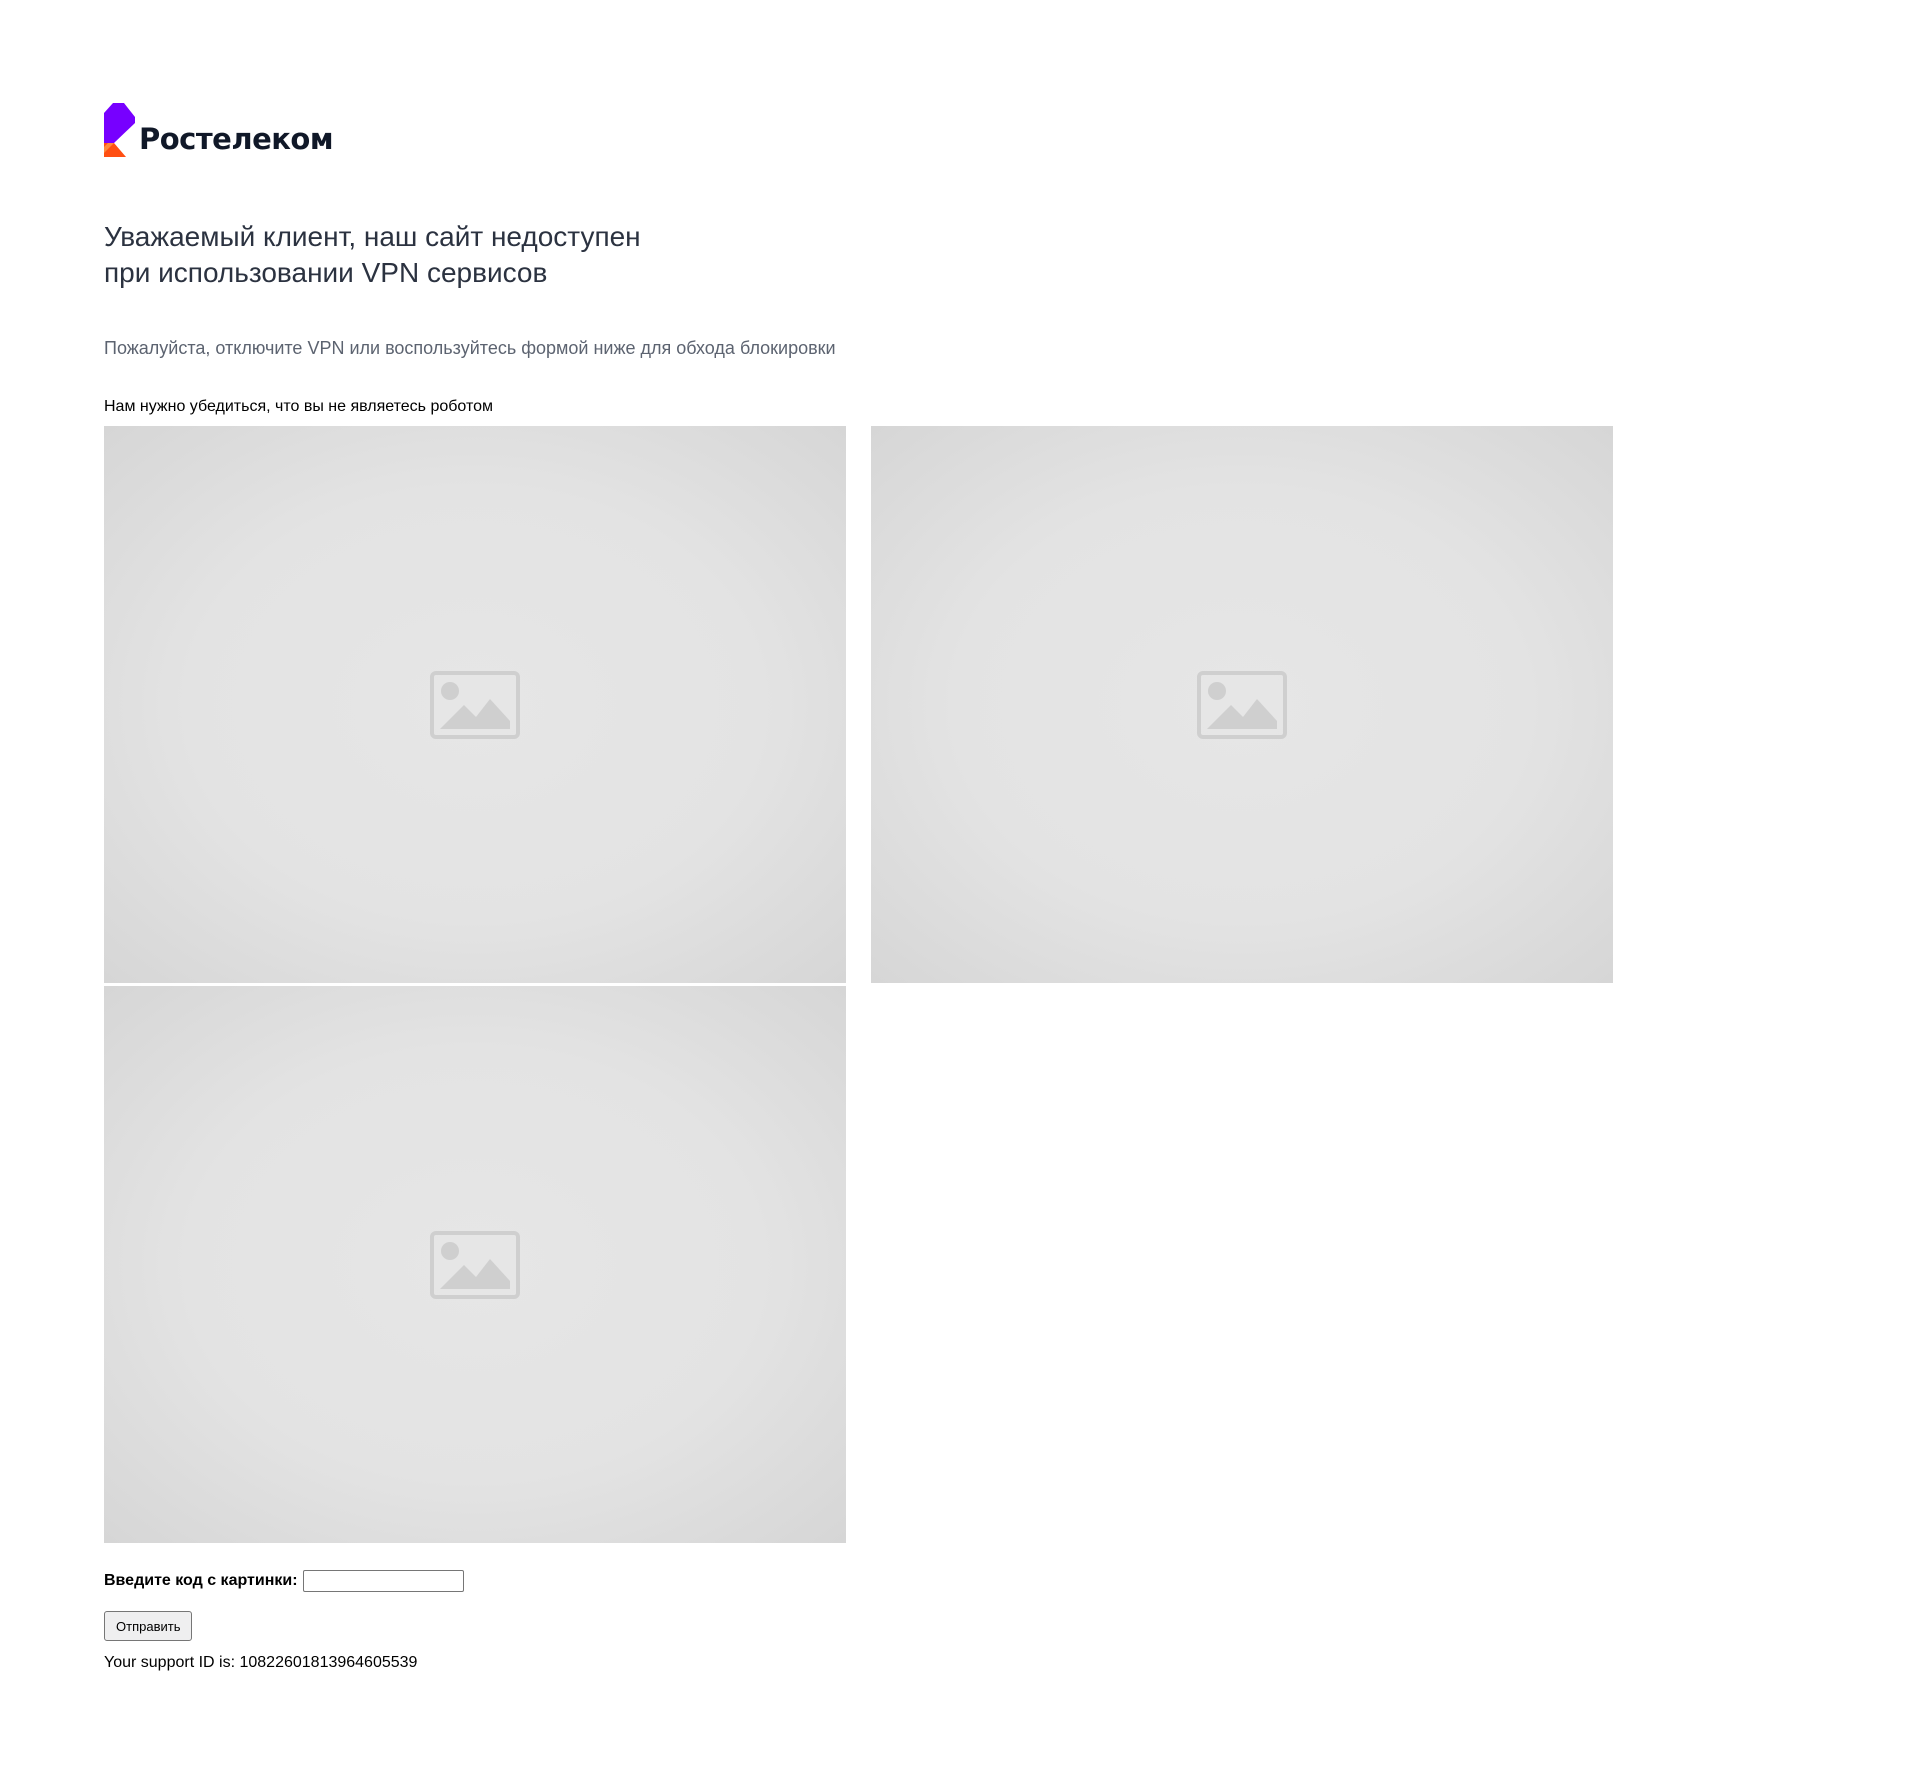 This screenshot has height=1771, width=1920. What do you see at coordinates (148, 1626) in the screenshot?
I see `submit-button: Отправить` at bounding box center [148, 1626].